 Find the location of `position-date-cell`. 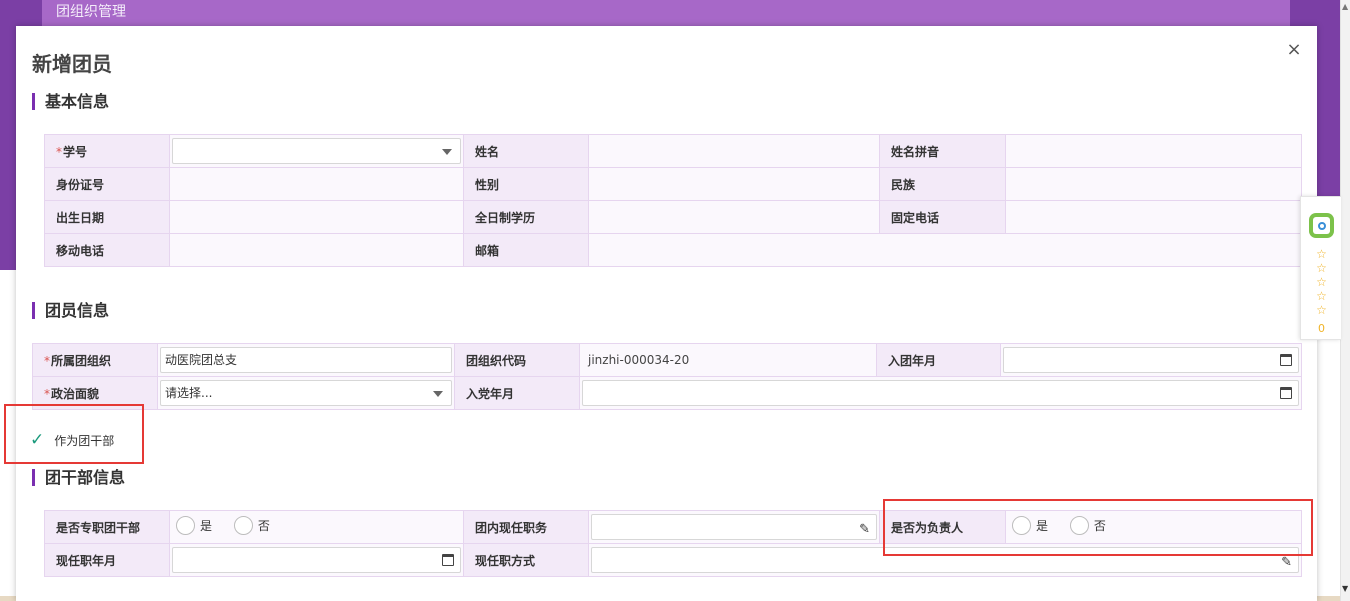

position-date-cell is located at coordinates (316, 560).